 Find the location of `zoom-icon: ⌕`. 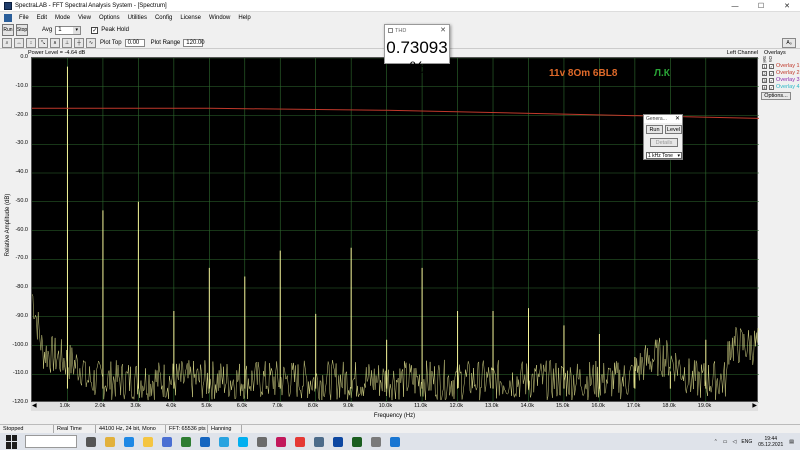

zoom-icon: ⌕ is located at coordinates (7, 42).